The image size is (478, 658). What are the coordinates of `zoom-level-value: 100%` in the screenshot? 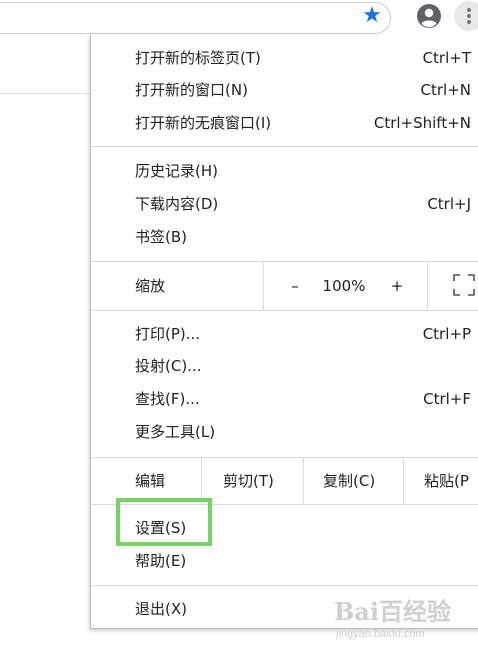 It's located at (344, 286).